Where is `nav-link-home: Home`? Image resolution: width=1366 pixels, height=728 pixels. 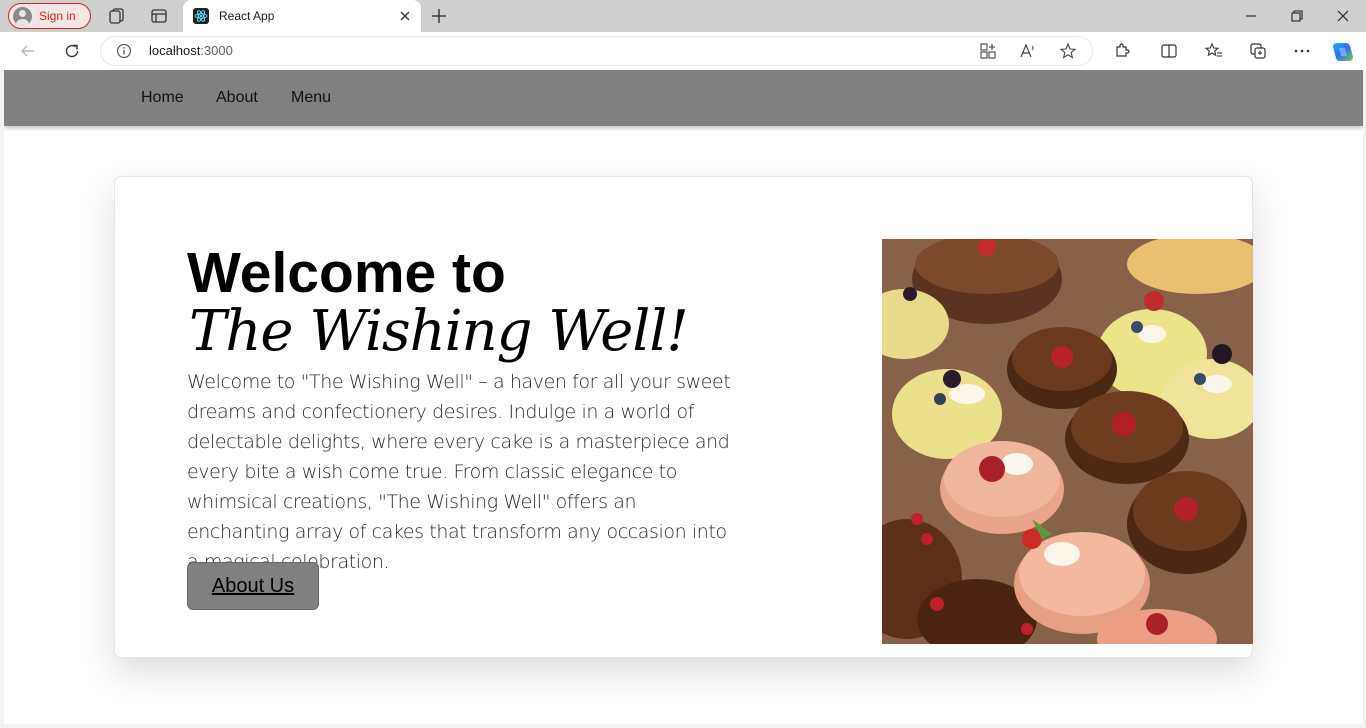 nav-link-home: Home is located at coordinates (162, 98).